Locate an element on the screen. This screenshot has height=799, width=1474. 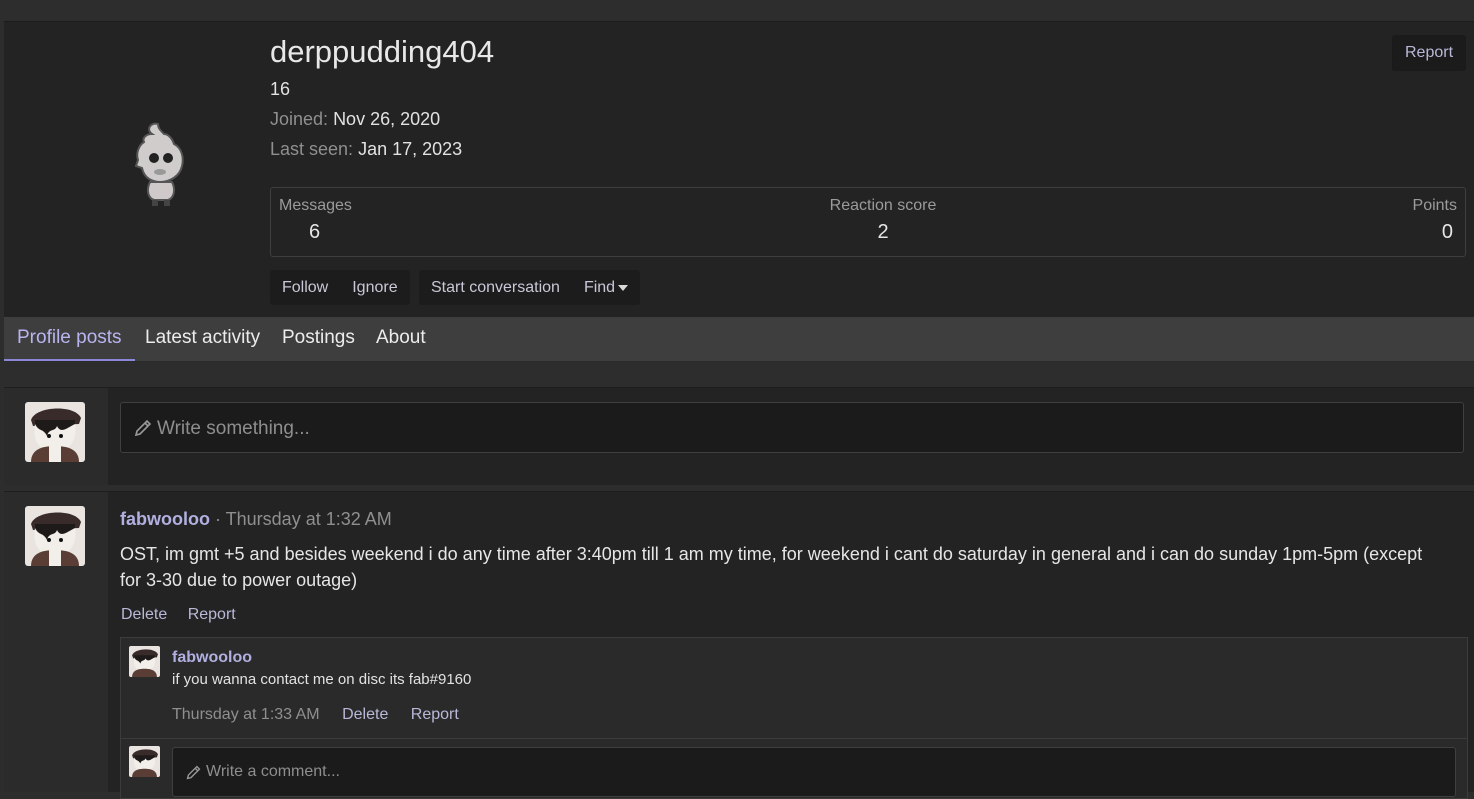
post-header: fabwooloo · Thursday at 1:32 AM is located at coordinates (256, 519).